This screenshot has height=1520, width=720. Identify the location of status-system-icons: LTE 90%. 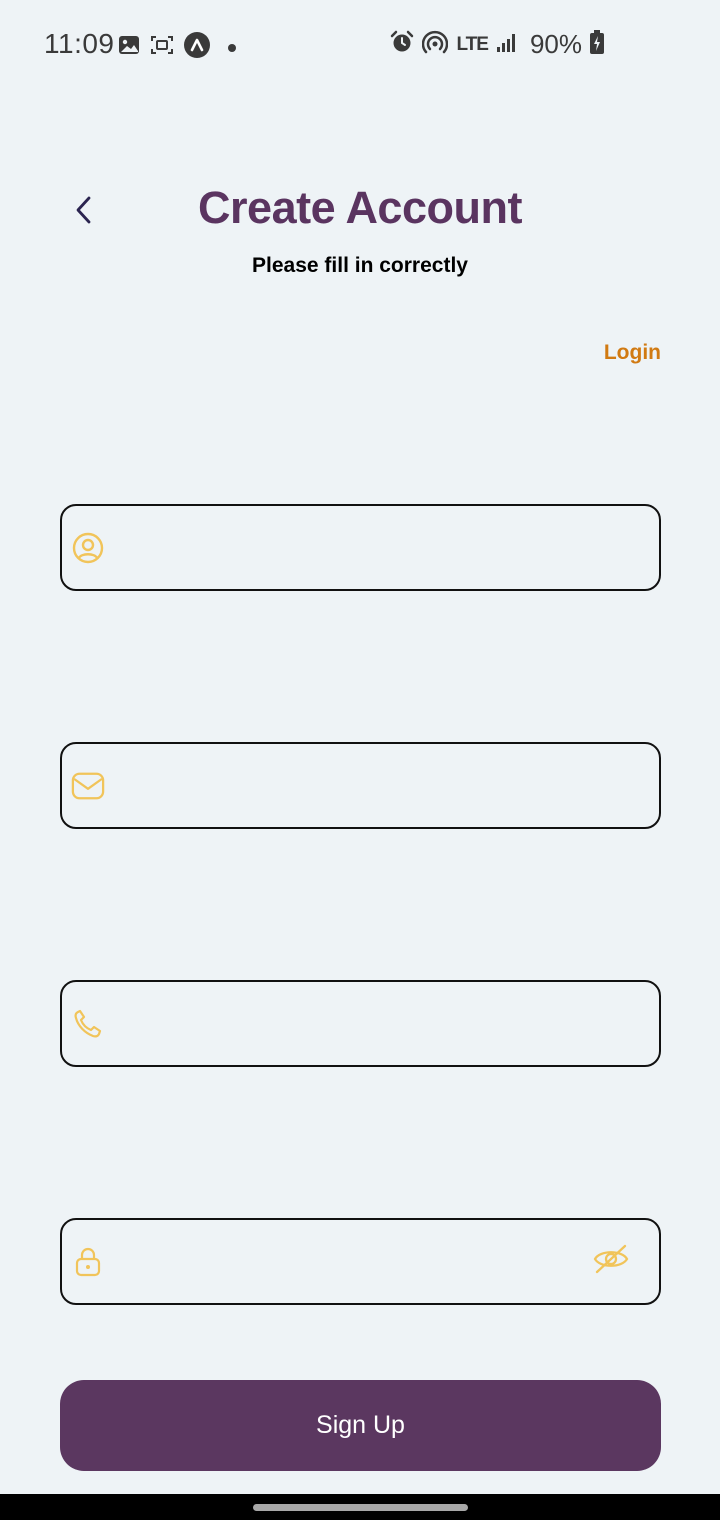
(497, 44).